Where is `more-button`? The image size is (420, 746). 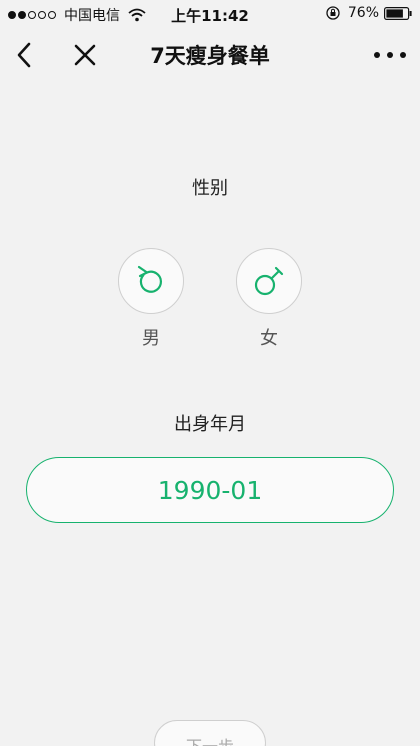
more-button is located at coordinates (390, 55).